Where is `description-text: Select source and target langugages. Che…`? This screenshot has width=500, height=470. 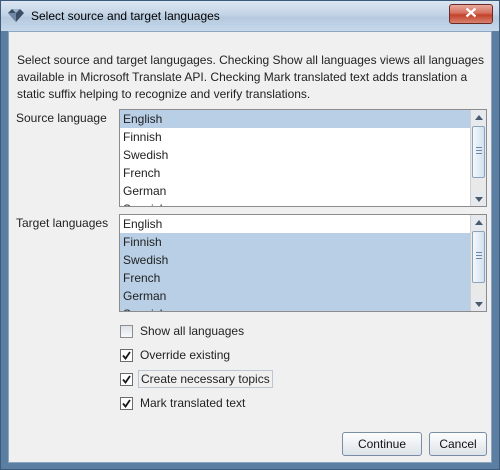
description-text: Select source and target langugages. Che… is located at coordinates (250, 77).